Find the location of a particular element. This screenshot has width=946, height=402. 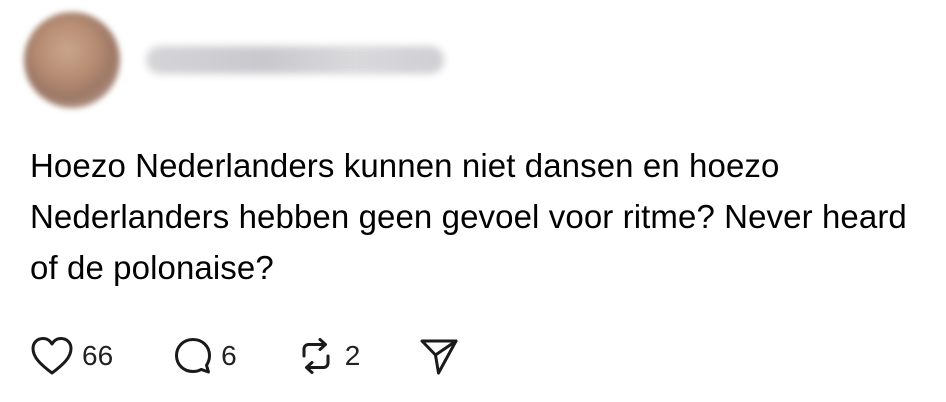

author-username: maartenhogeman is located at coordinates (295, 60).